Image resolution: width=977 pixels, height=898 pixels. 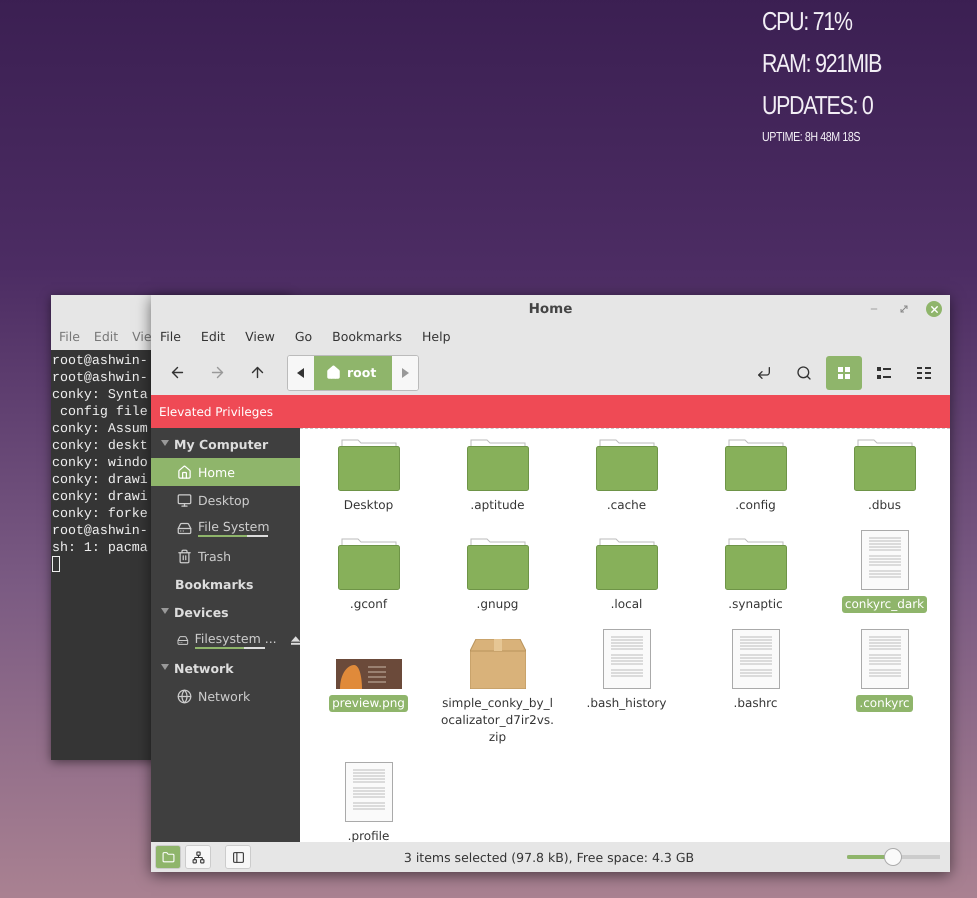 I want to click on file-name: simple_conky_by_localizator_d7ir2vs.zip, so click(x=498, y=720).